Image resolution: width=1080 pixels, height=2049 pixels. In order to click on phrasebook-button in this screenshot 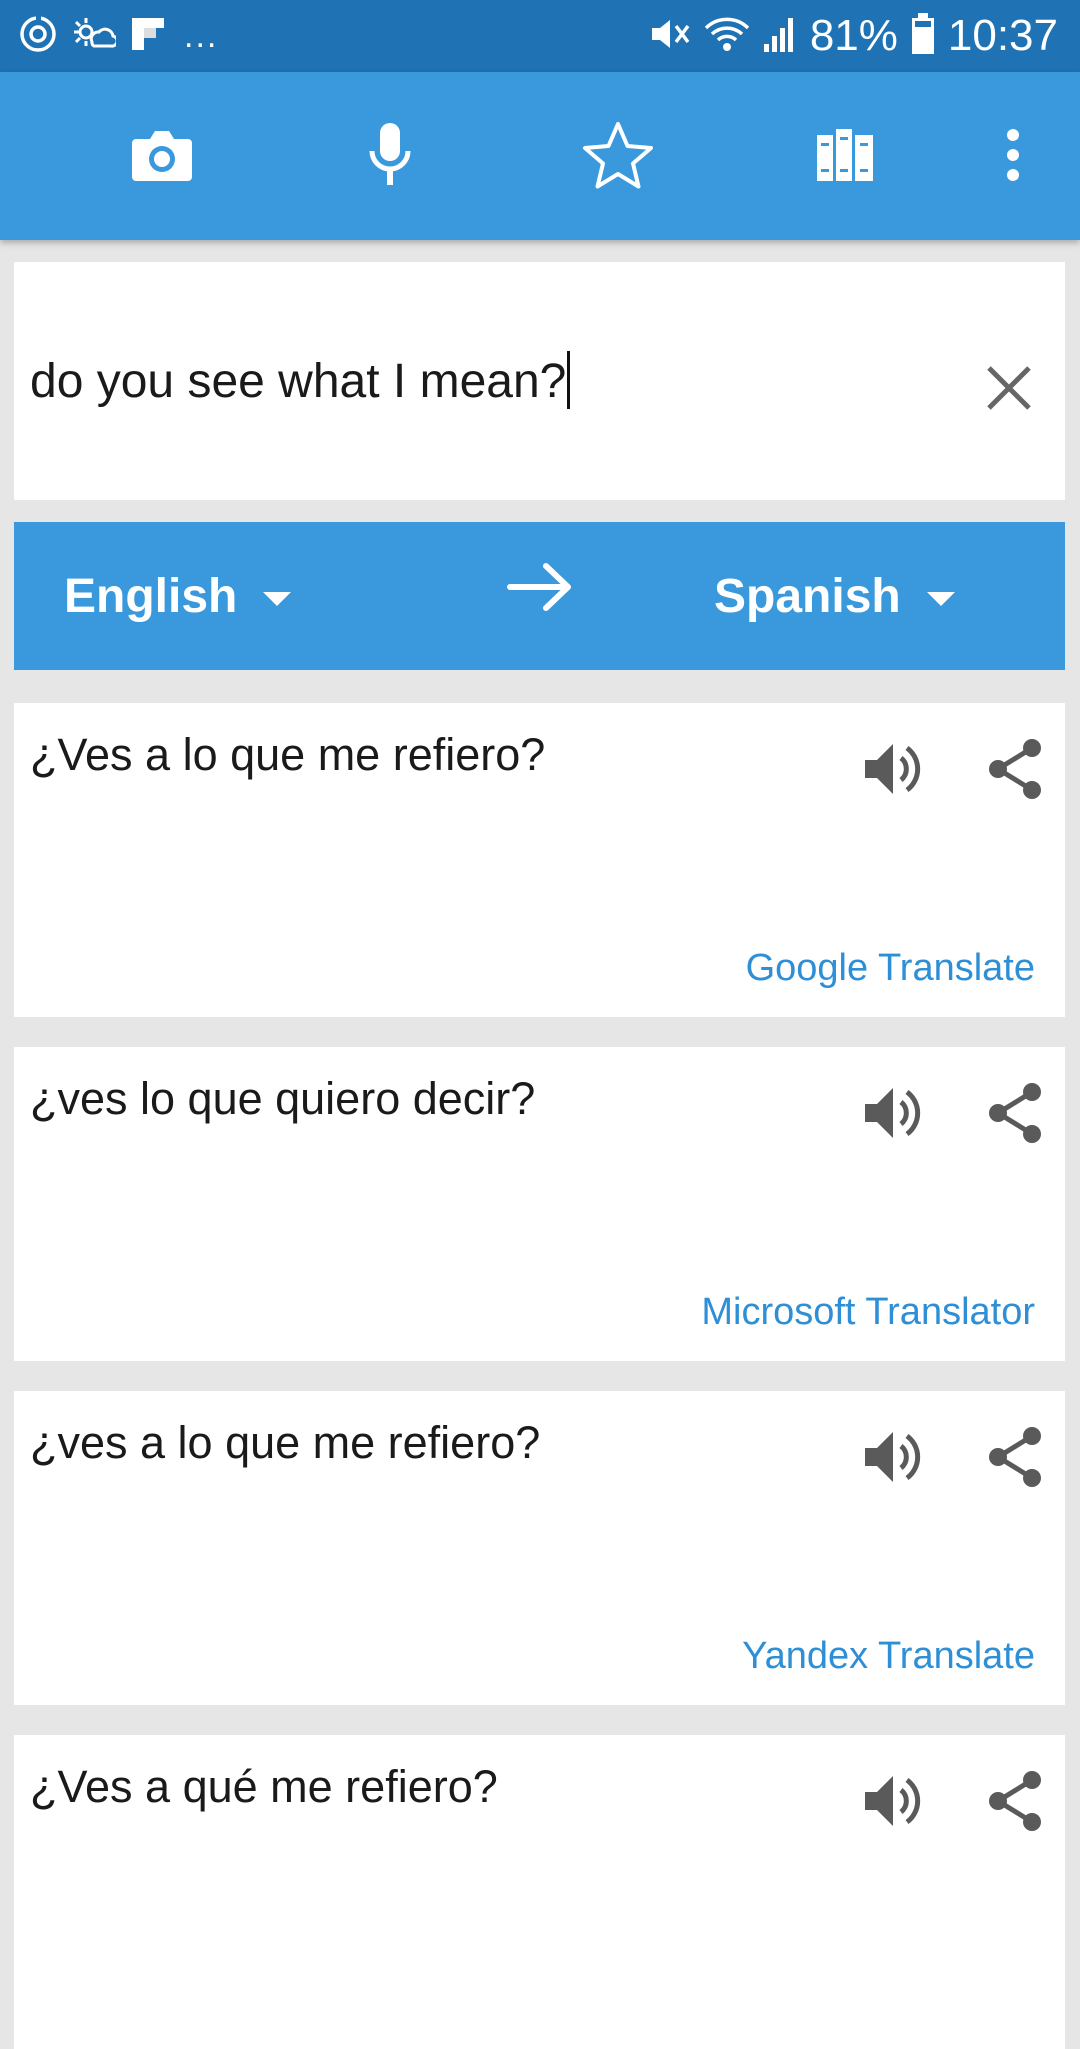, I will do `click(845, 157)`.